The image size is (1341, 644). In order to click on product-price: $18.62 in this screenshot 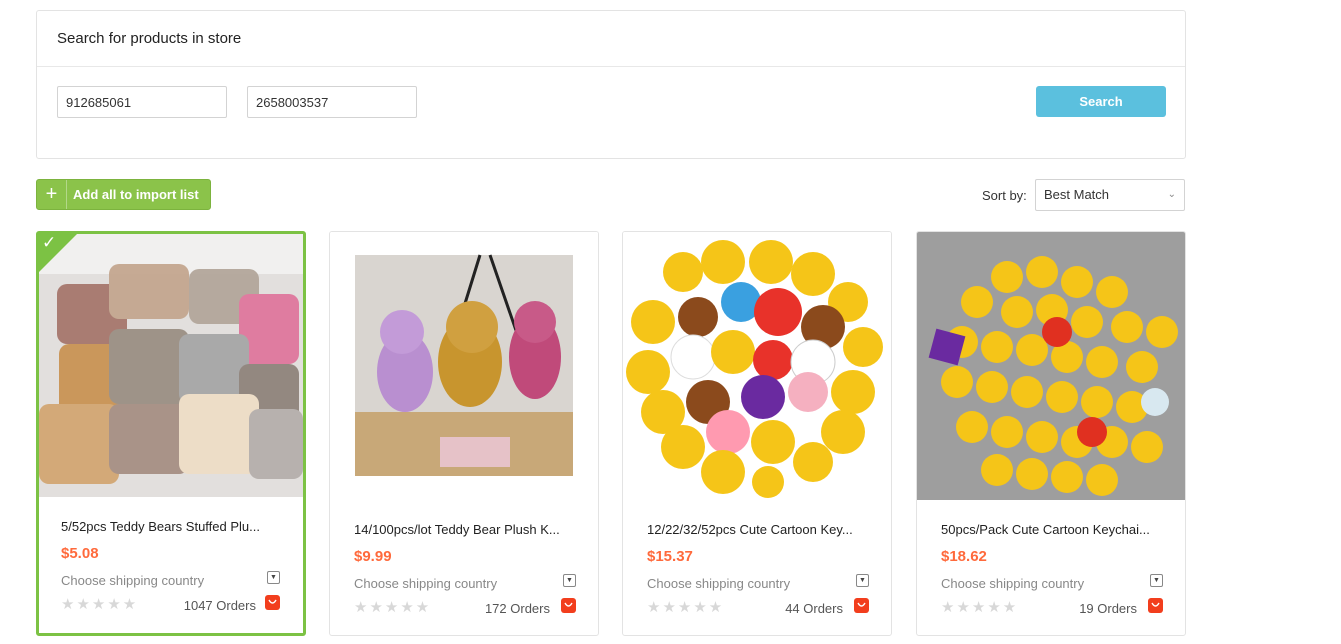, I will do `click(964, 556)`.